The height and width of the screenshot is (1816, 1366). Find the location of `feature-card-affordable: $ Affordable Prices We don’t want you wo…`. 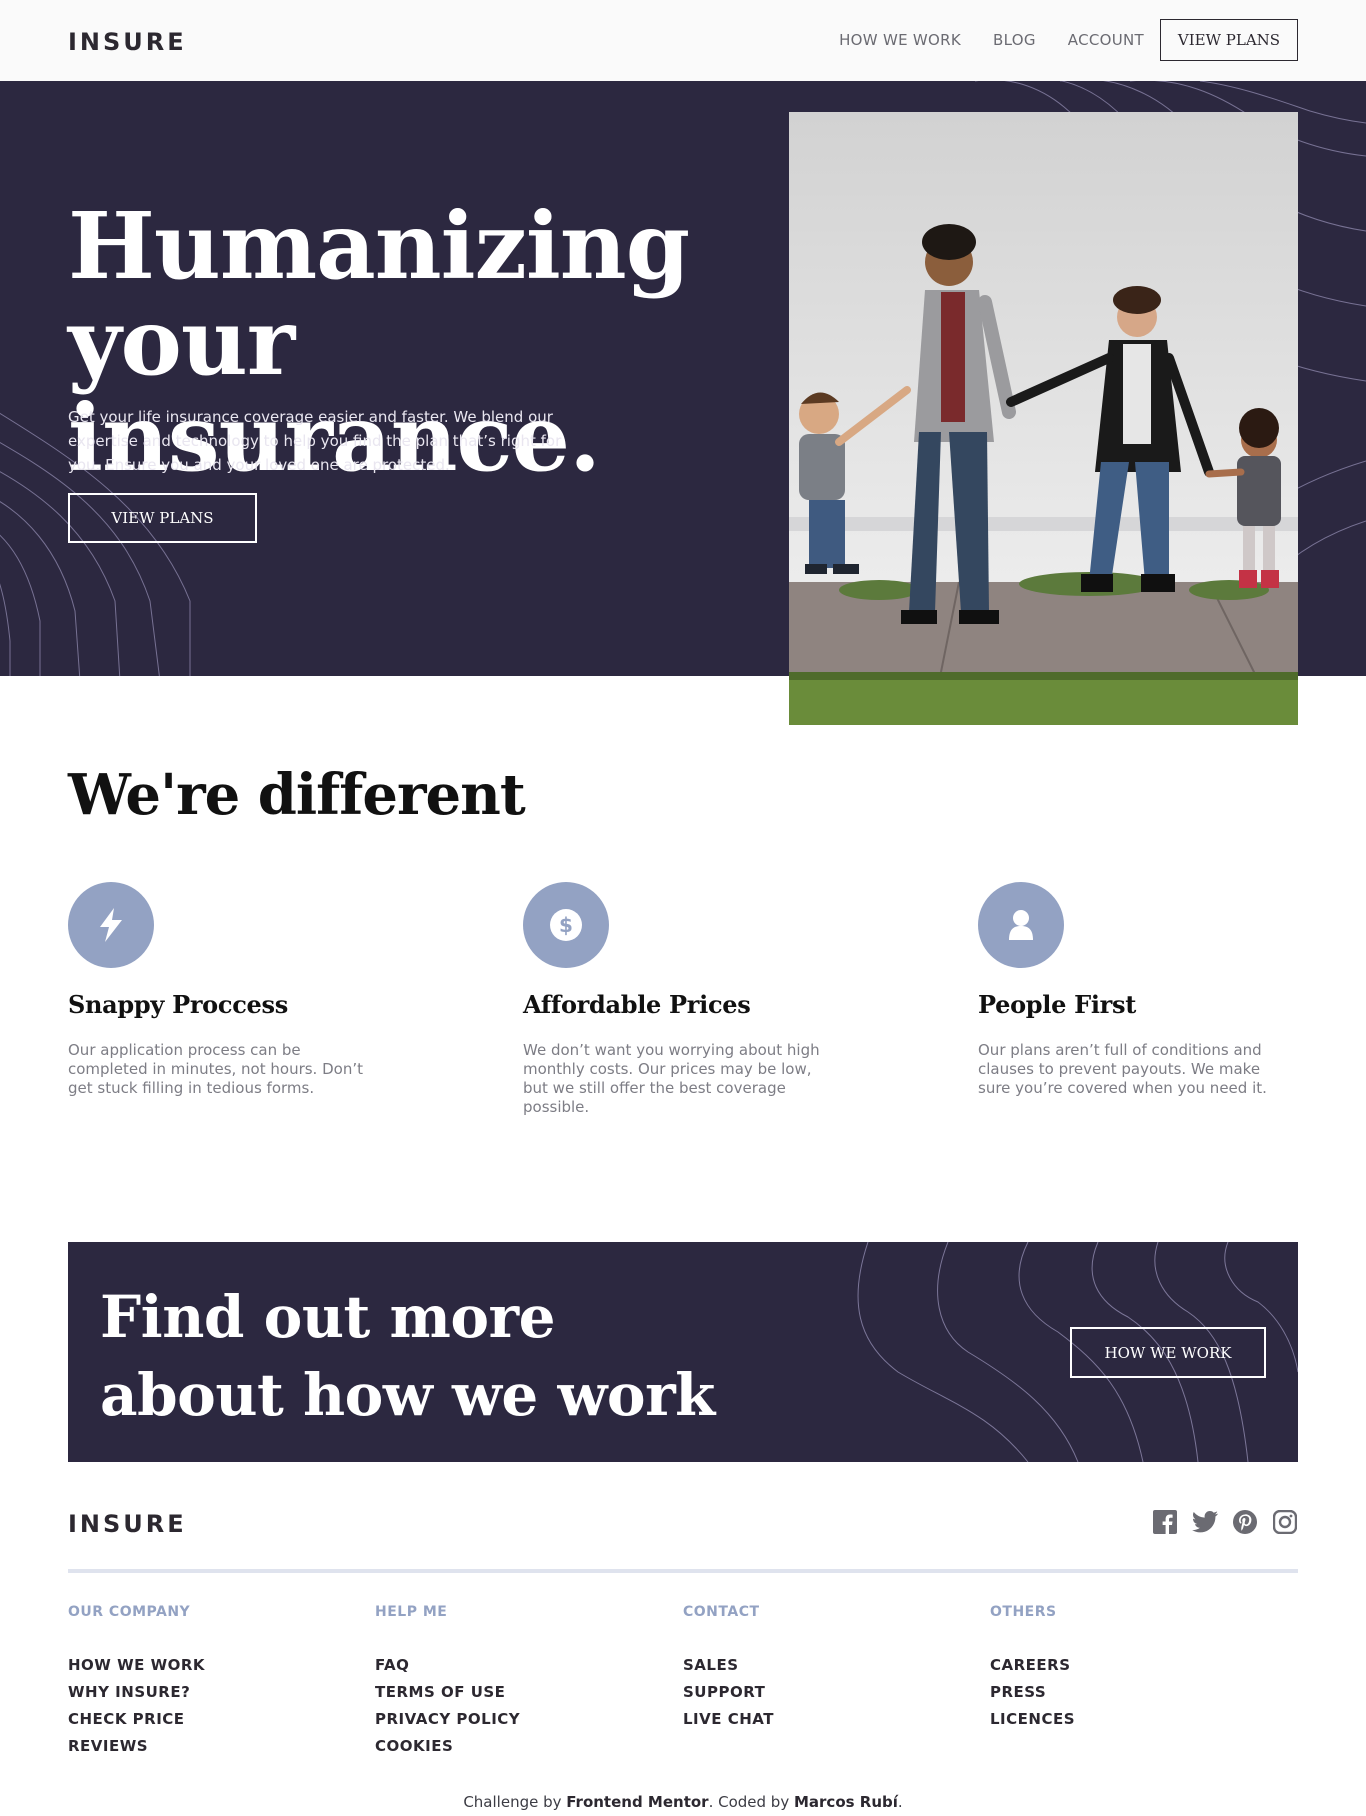

feature-card-affordable: $ Affordable Prices We don’t want you wo… is located at coordinates (673, 999).